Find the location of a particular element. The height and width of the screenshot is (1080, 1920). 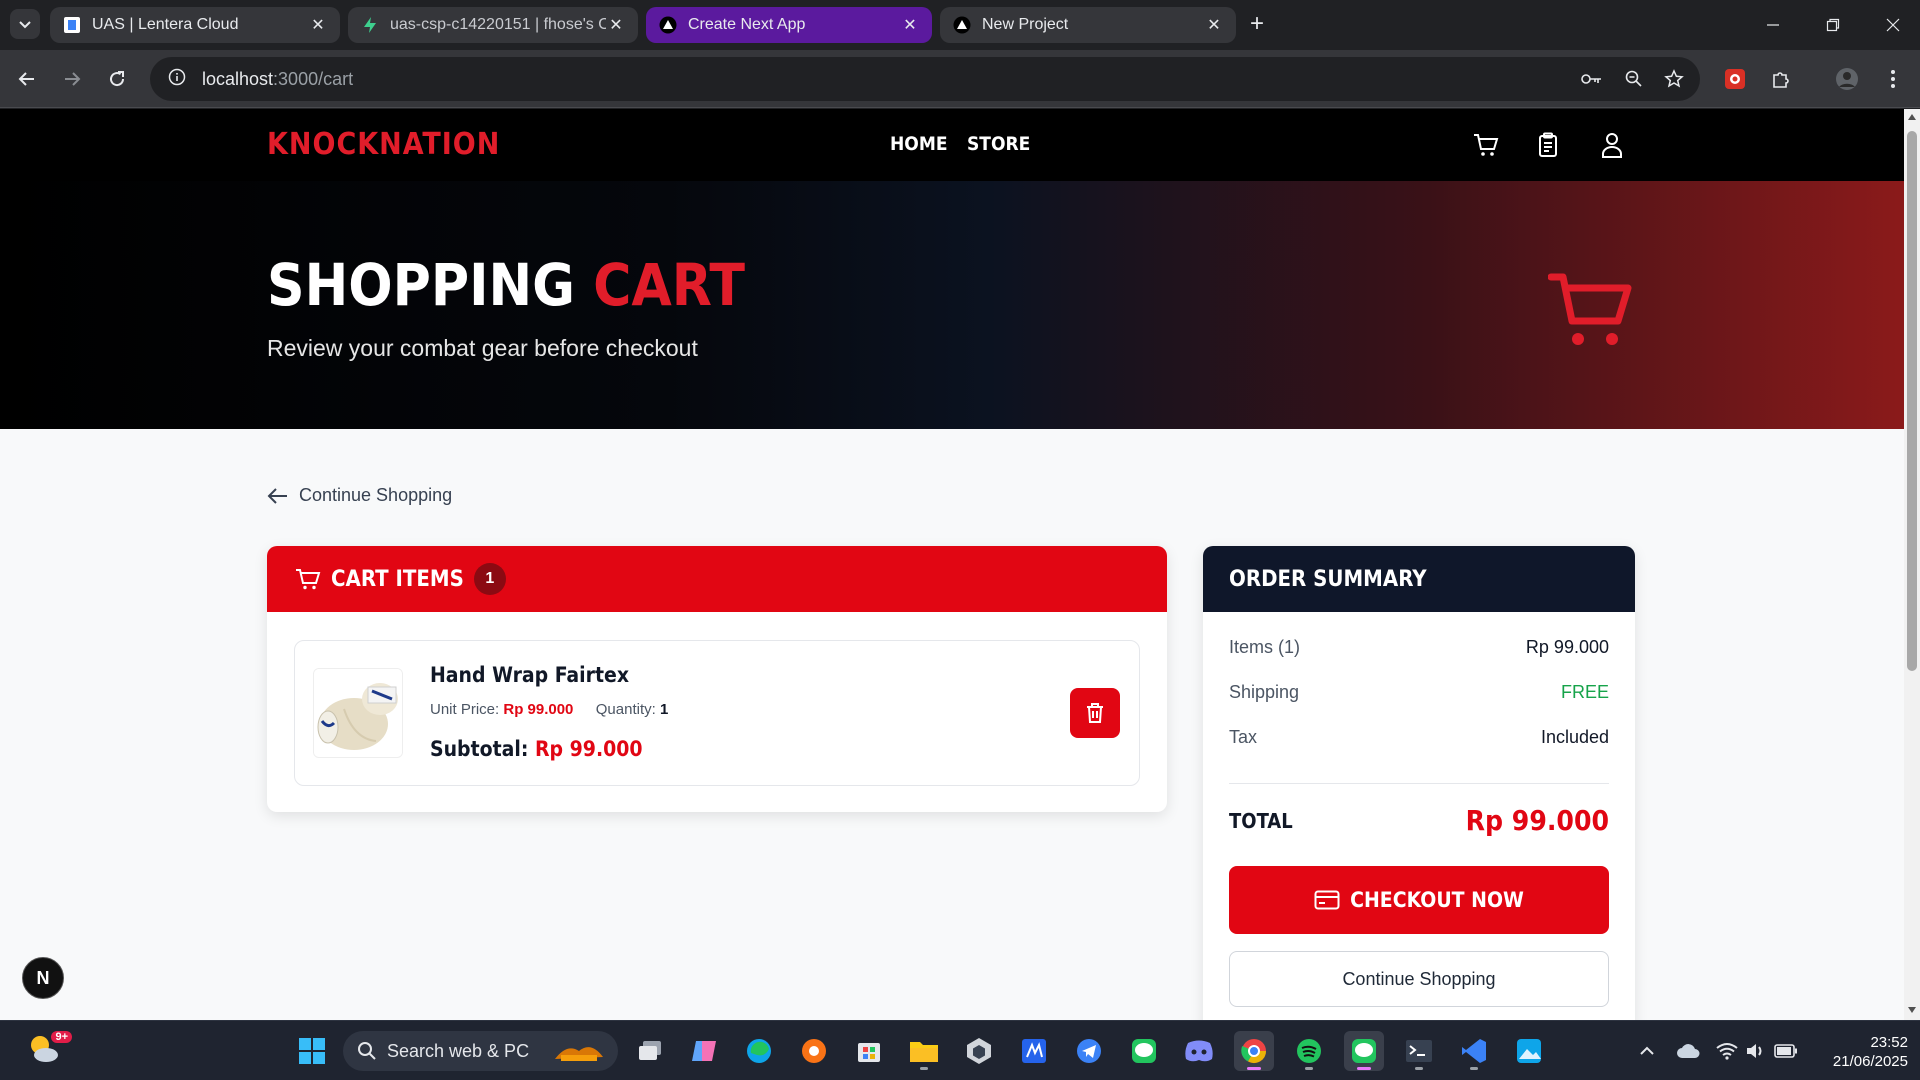

file-explorer-icon is located at coordinates (924, 1051).